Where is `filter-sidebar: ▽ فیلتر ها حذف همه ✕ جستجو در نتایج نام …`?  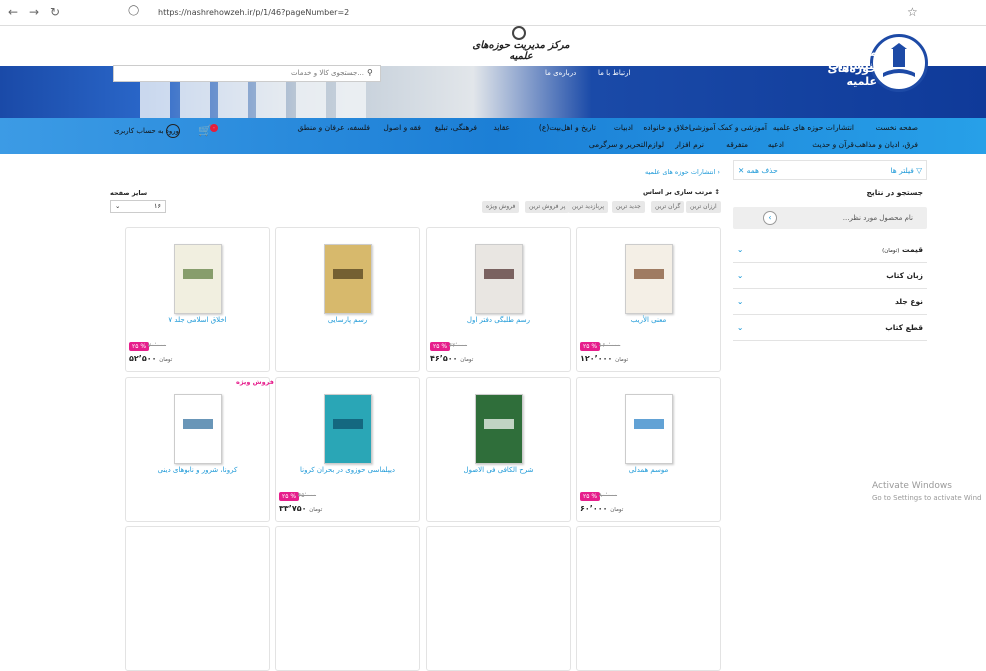 filter-sidebar: ▽ فیلتر ها حذف همه ✕ جستجو در نتایج نام … is located at coordinates (830, 250).